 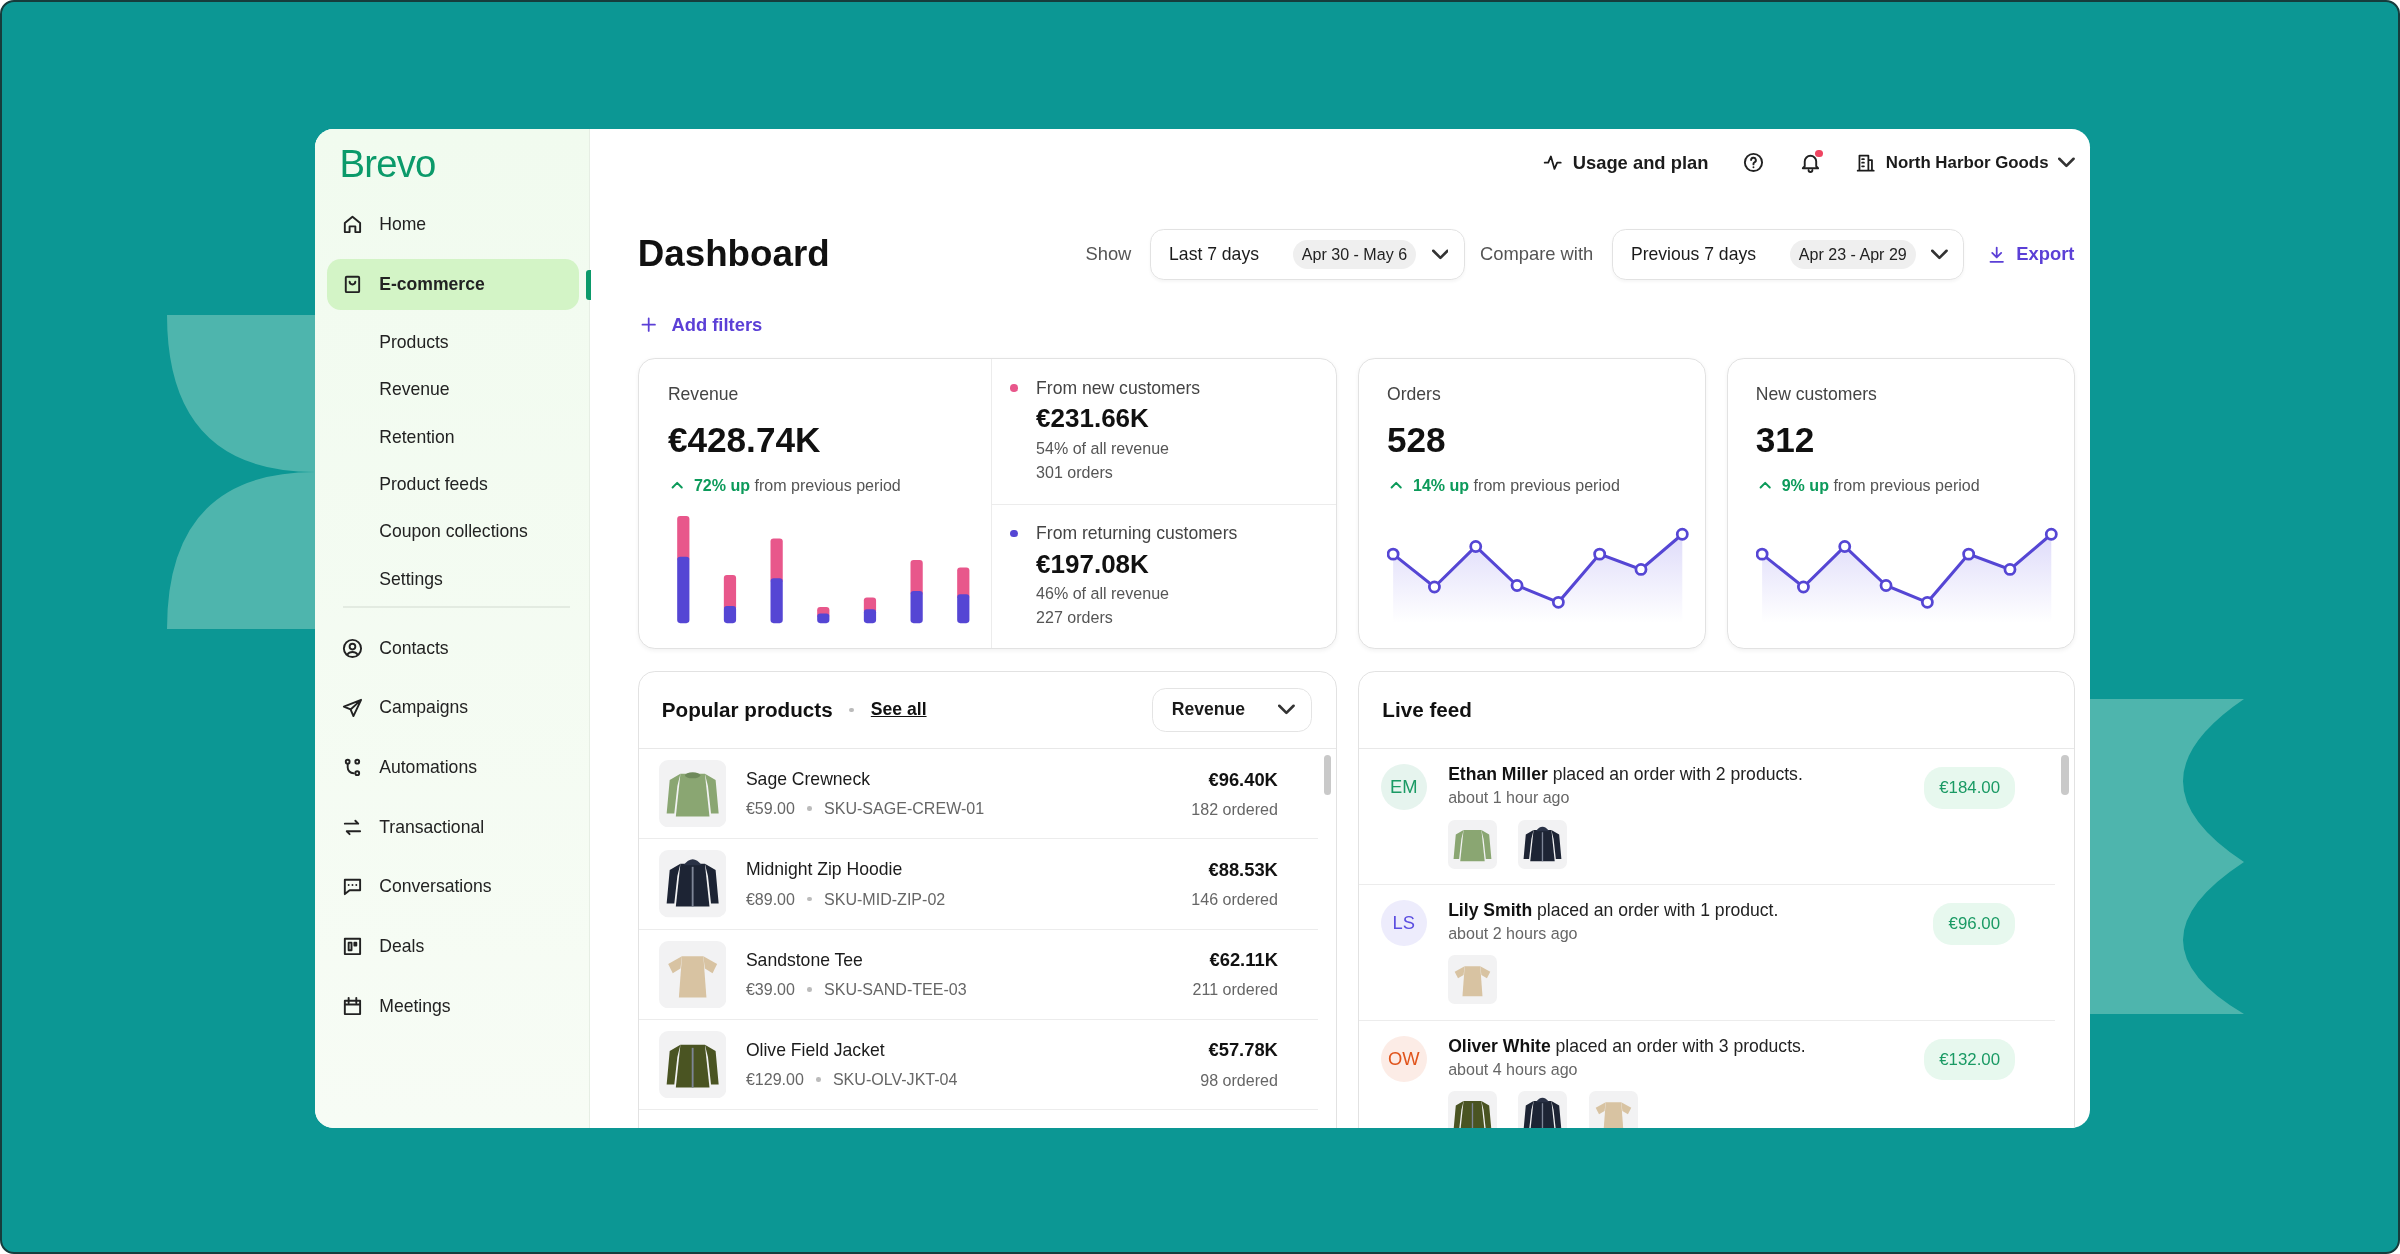 I want to click on nav-subitem: Product feeds, so click(x=453, y=484).